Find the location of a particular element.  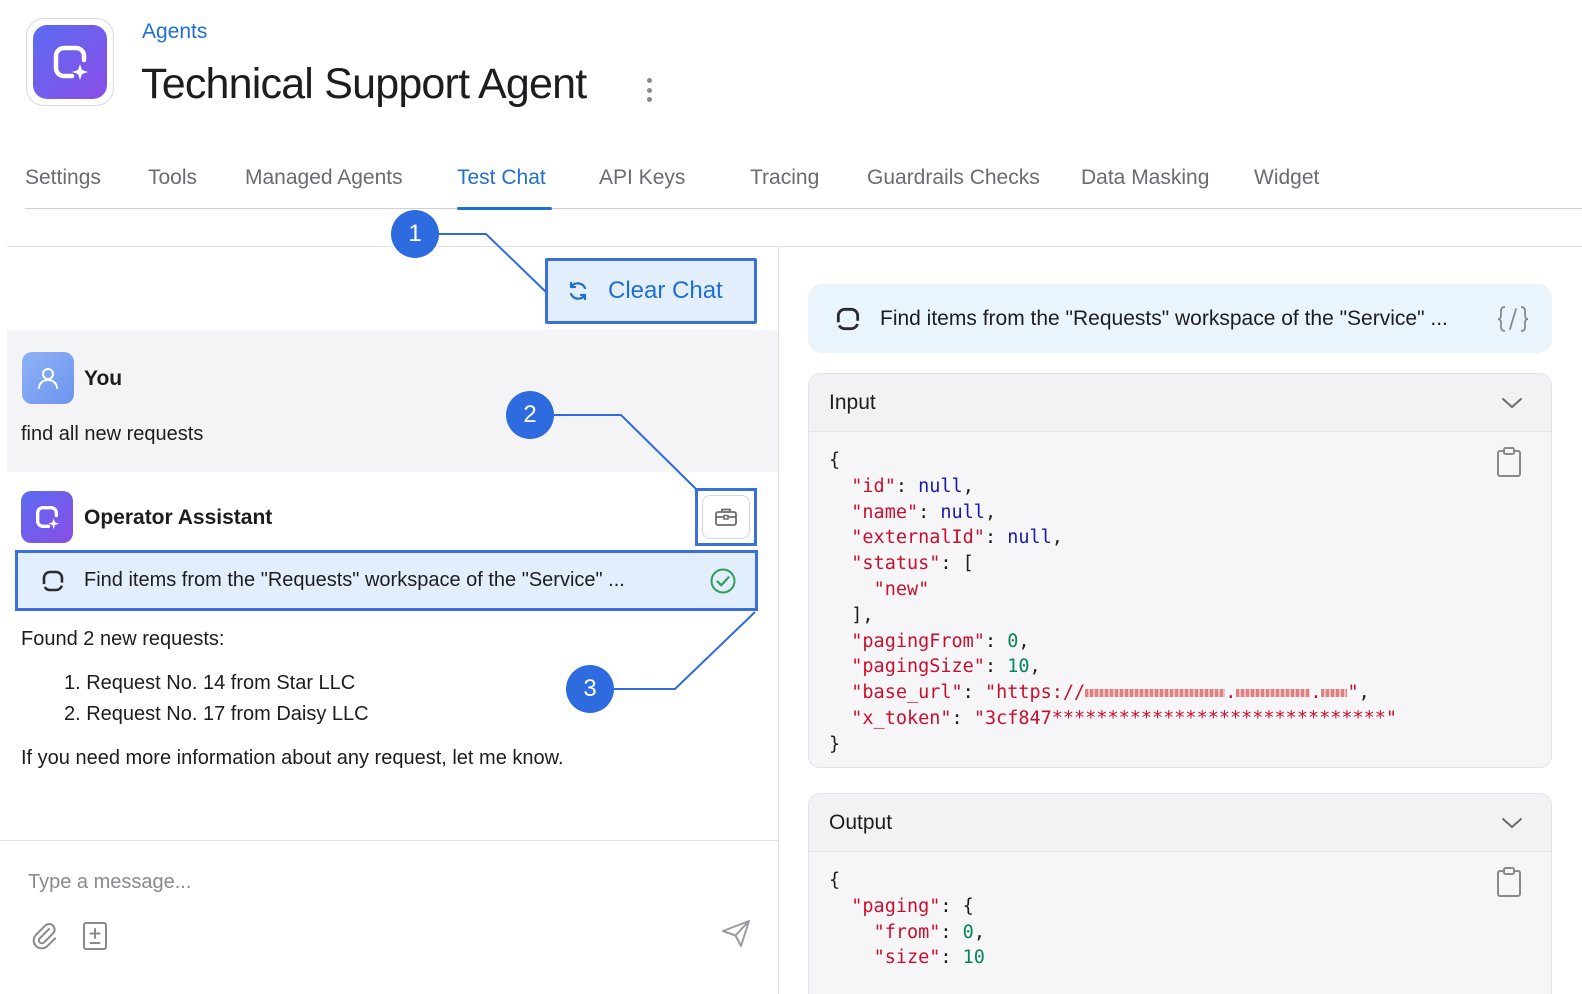

callout-badge-1: 1 is located at coordinates (415, 234).